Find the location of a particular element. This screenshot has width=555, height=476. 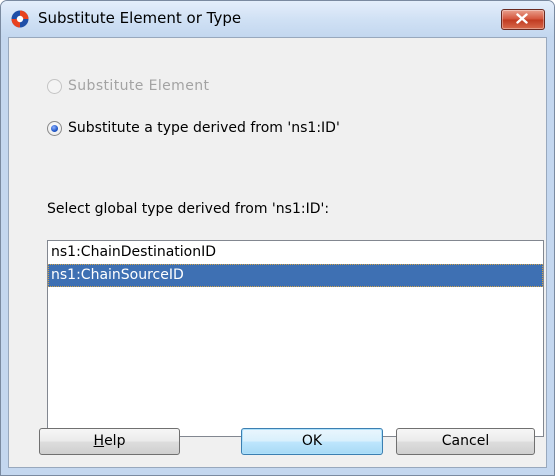

help-label-rest: elp is located at coordinates (115, 441).